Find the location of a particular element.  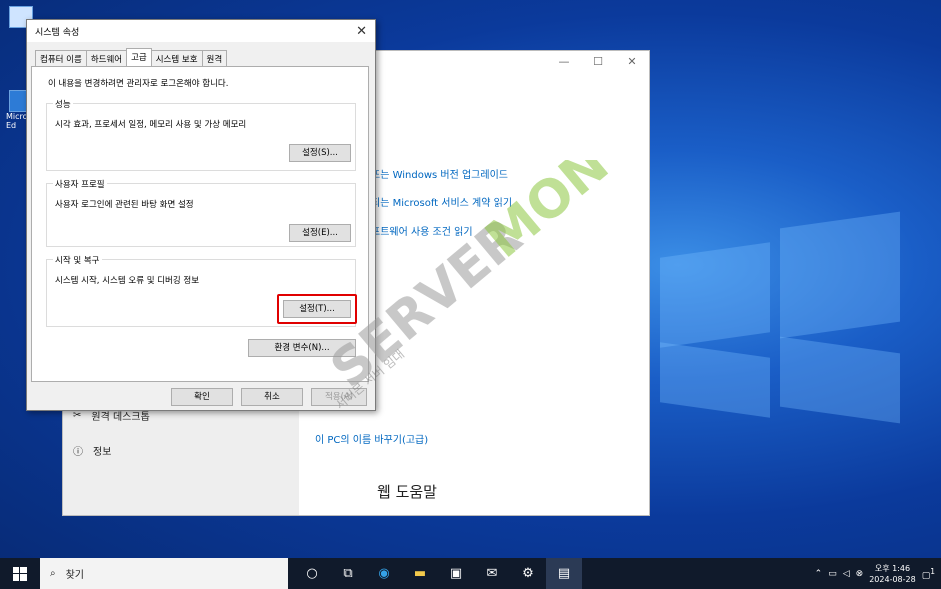

notification-icon: ▢1 is located at coordinates (928, 574).